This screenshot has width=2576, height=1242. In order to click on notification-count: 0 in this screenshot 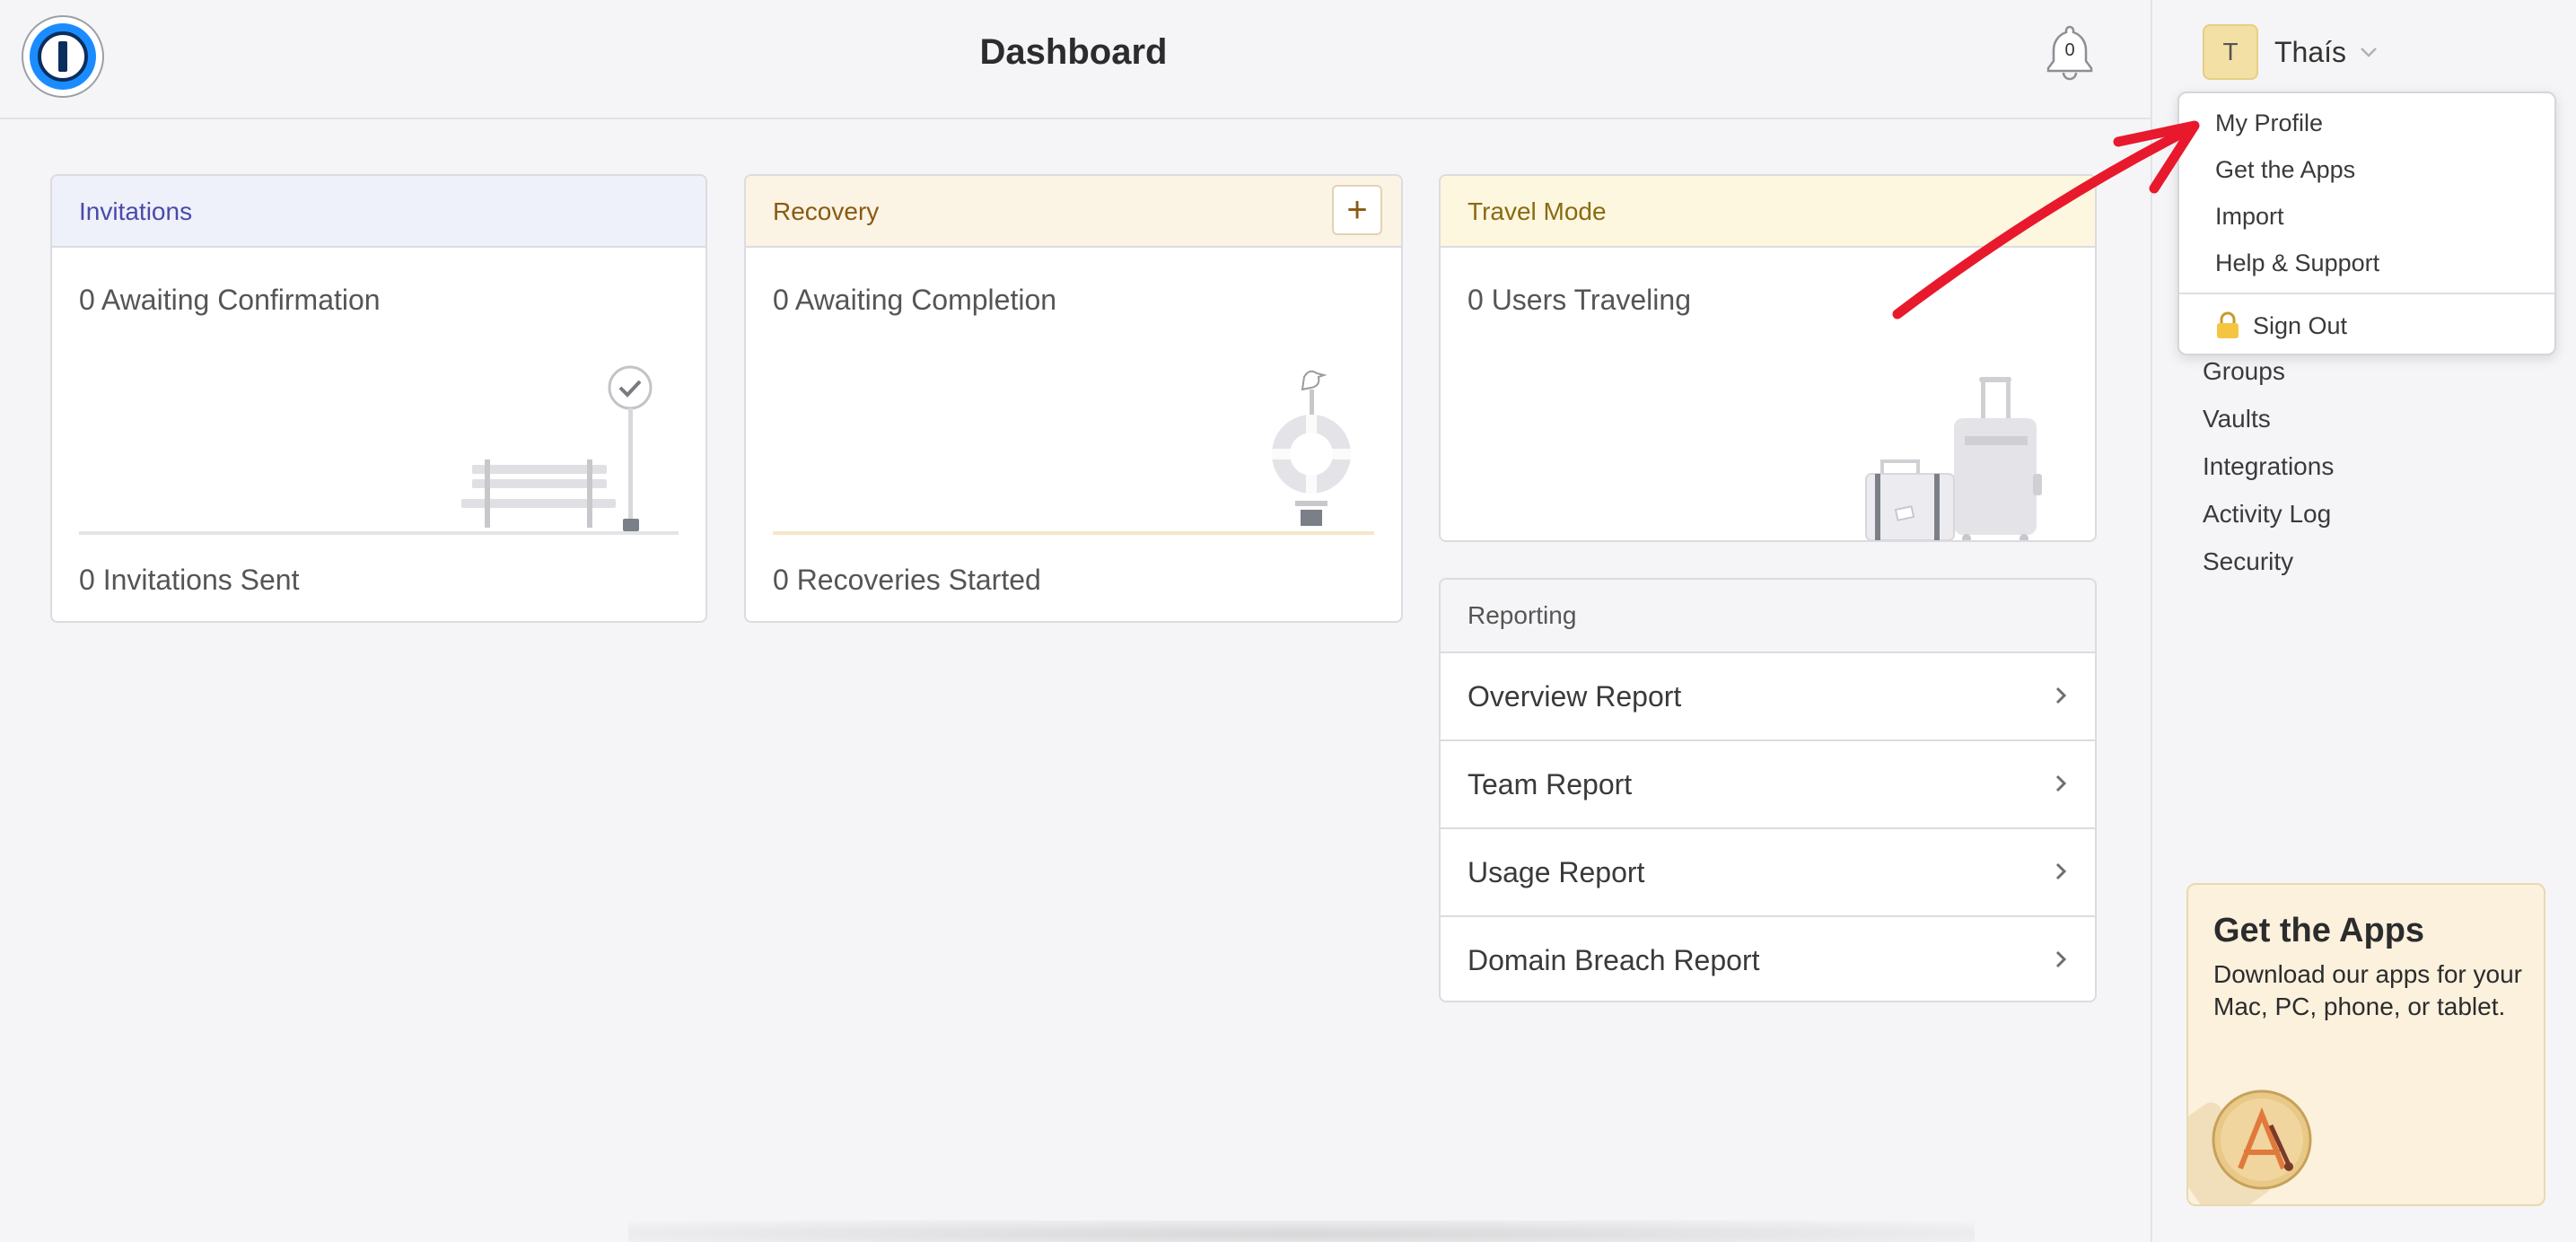, I will do `click(2069, 50)`.